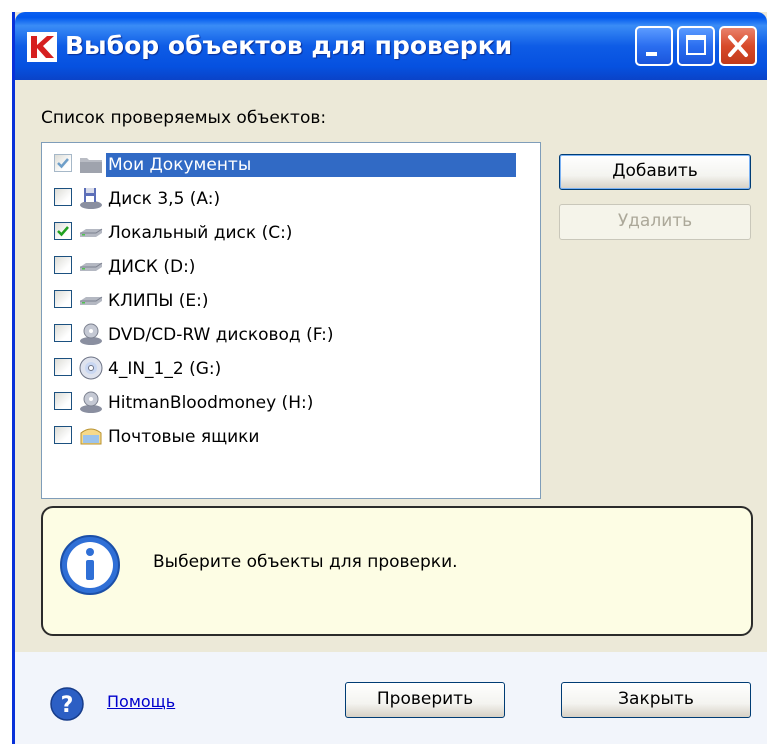  Describe the element at coordinates (290, 266) in the screenshot. I see `list-item-disk-d: ДИСК (D:)` at that location.